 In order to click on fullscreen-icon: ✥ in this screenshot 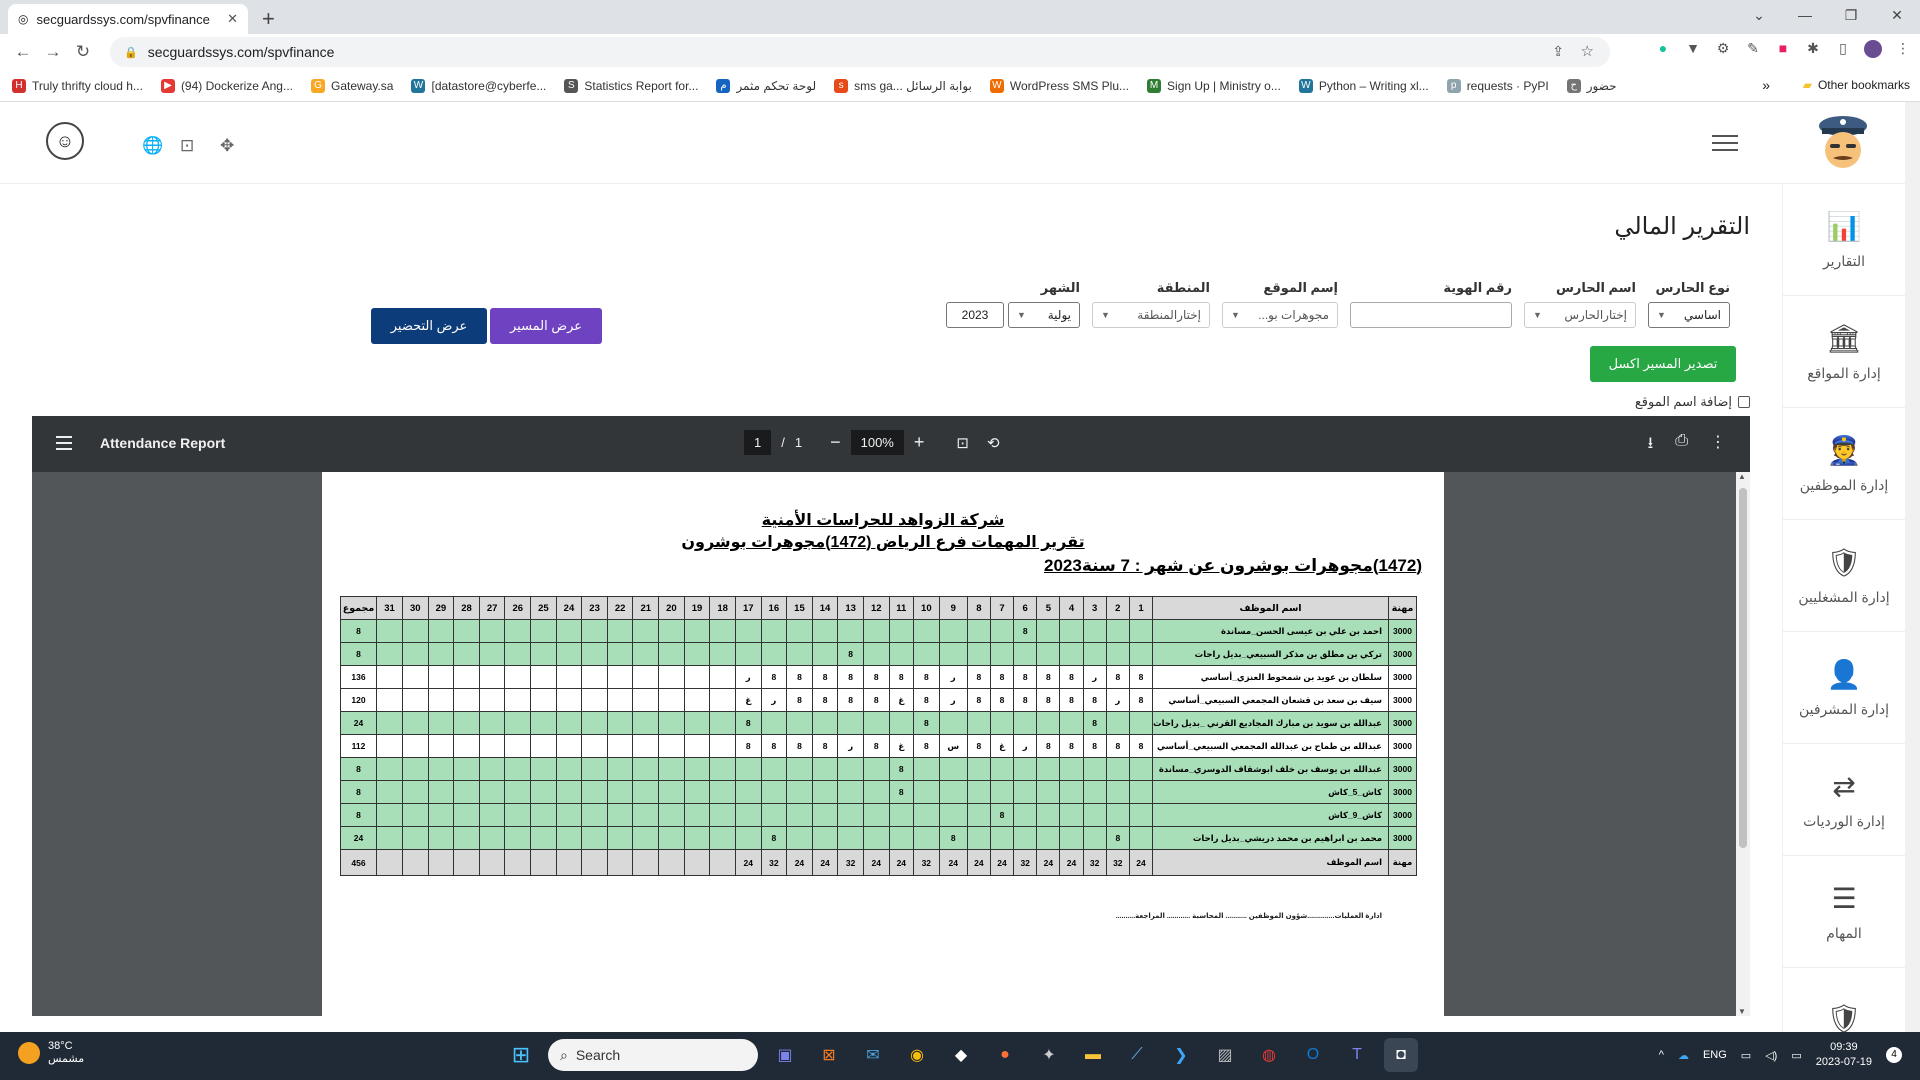, I will do `click(227, 146)`.